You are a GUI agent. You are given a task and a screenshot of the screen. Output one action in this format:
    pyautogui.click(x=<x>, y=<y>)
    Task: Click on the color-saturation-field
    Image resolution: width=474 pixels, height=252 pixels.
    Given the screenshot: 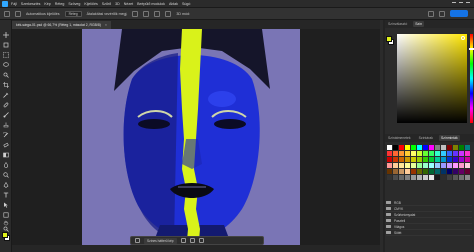 What is the action you would take?
    pyautogui.click(x=432, y=78)
    